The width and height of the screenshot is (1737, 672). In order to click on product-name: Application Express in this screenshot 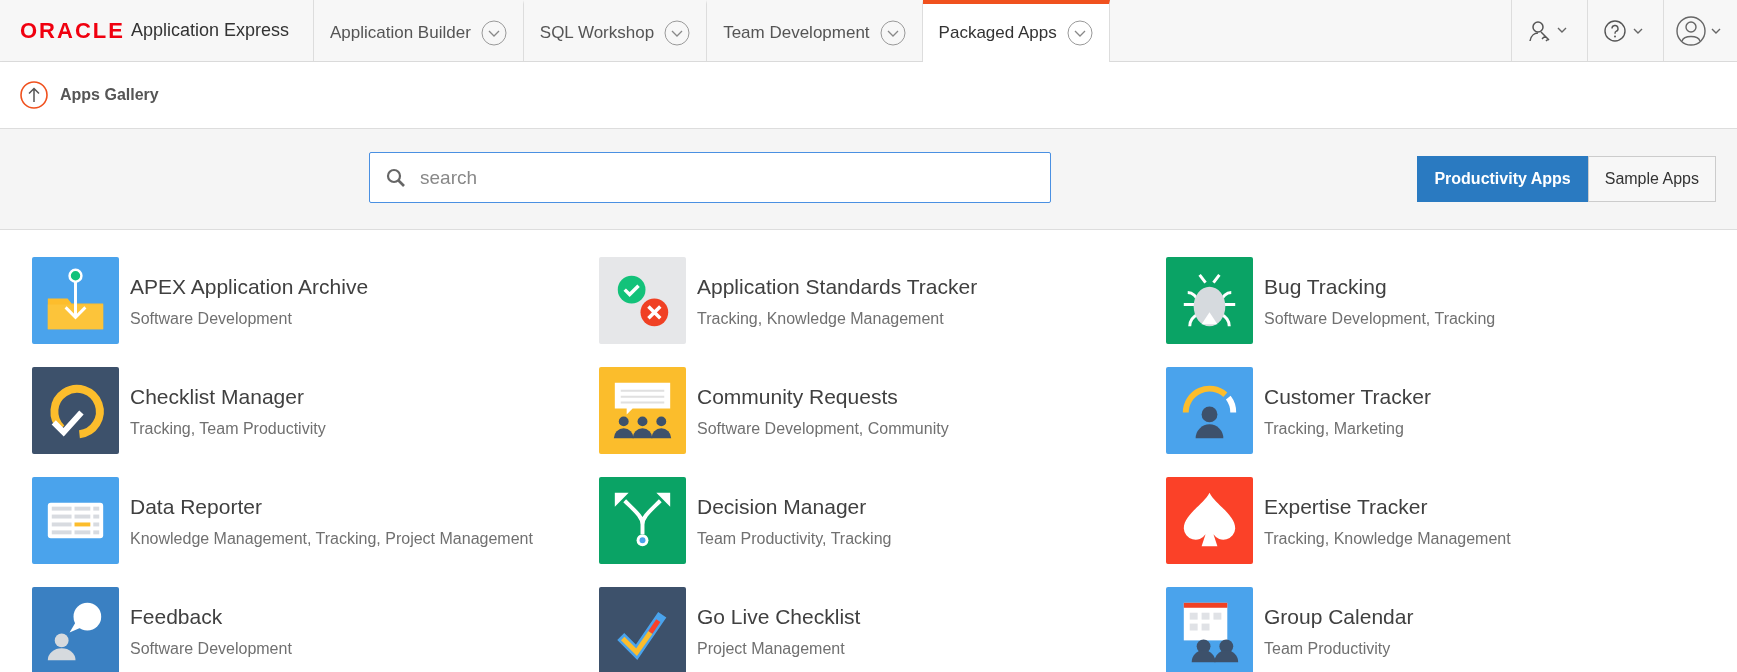, I will do `click(209, 30)`.